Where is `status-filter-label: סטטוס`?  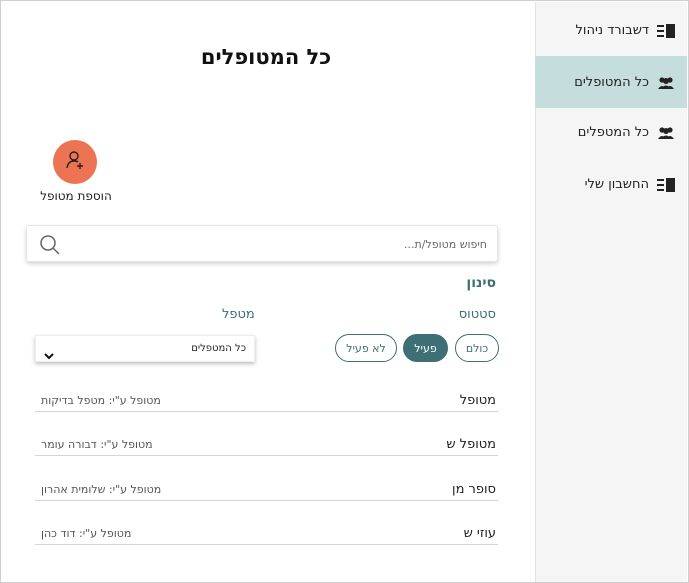 status-filter-label: סטטוס is located at coordinates (477, 314).